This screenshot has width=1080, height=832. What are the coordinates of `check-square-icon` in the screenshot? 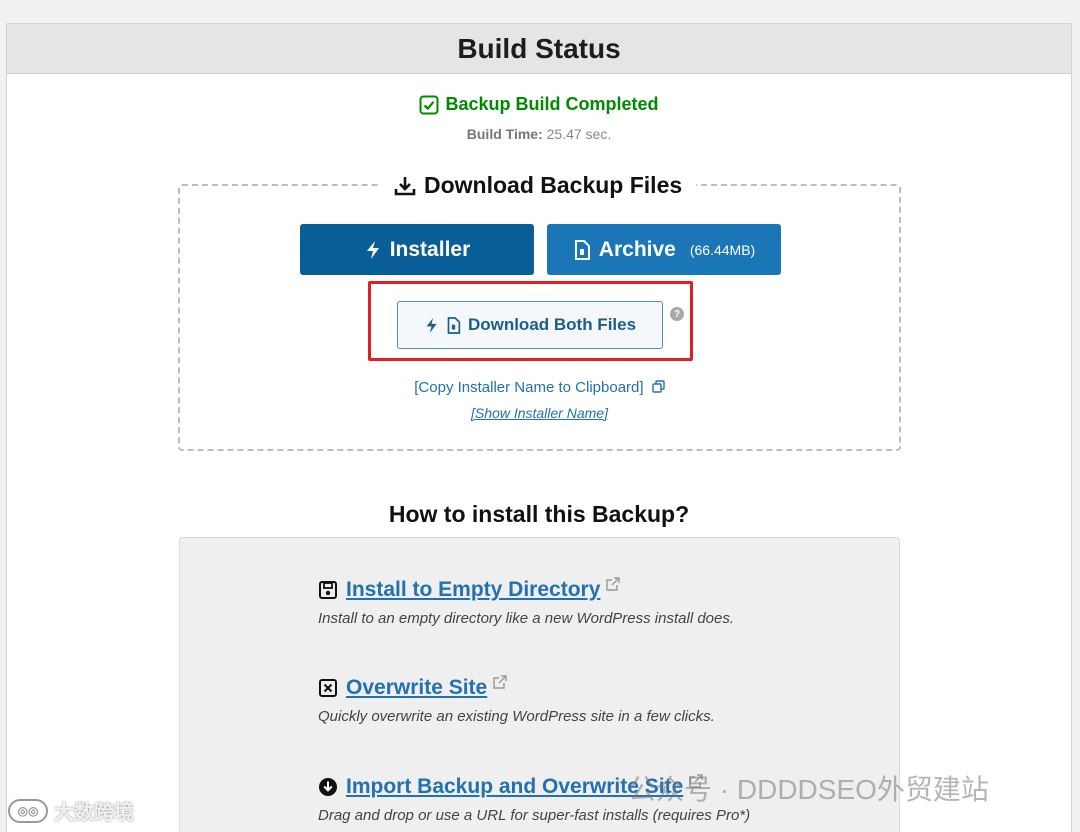 It's located at (429, 104).